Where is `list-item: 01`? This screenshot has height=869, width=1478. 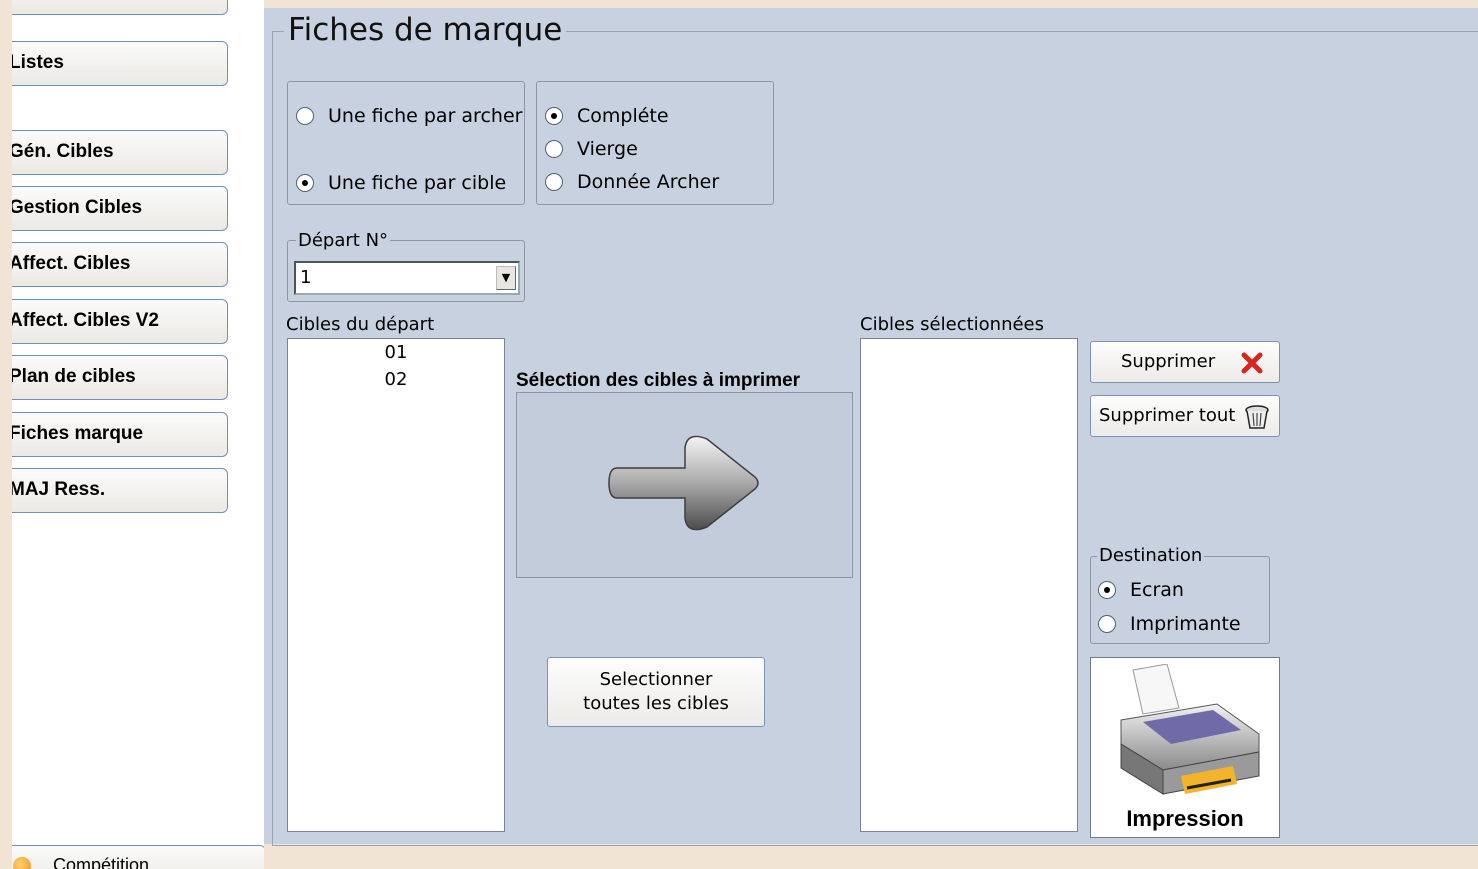 list-item: 01 is located at coordinates (396, 352).